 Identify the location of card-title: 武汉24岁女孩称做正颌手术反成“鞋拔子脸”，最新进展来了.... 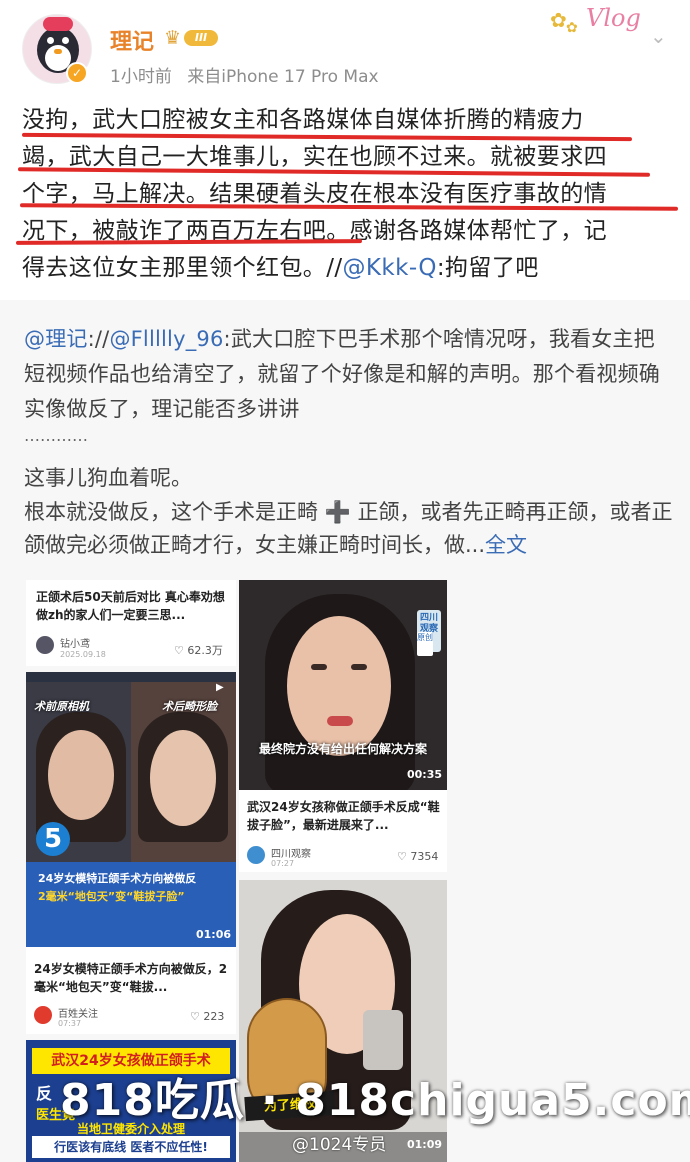
(343, 816).